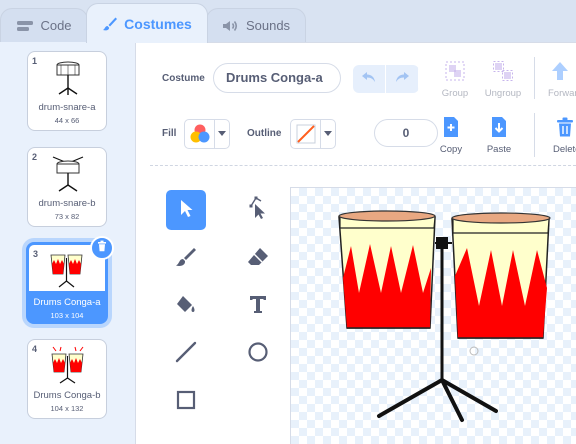  I want to click on snare-drum-thumbnail, so click(68, 78).